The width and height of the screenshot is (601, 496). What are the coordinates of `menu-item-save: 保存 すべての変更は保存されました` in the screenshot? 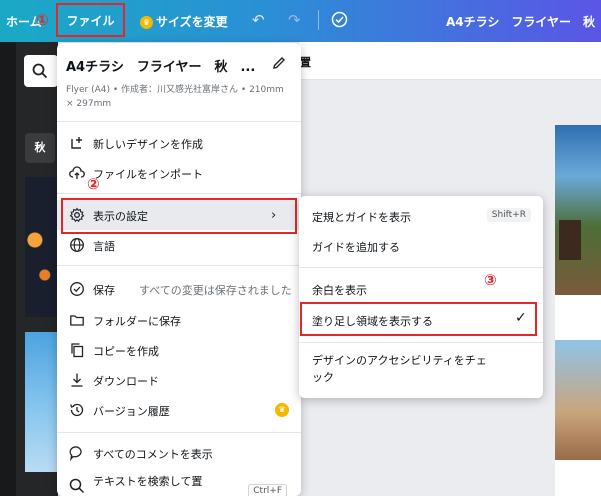 It's located at (179, 289).